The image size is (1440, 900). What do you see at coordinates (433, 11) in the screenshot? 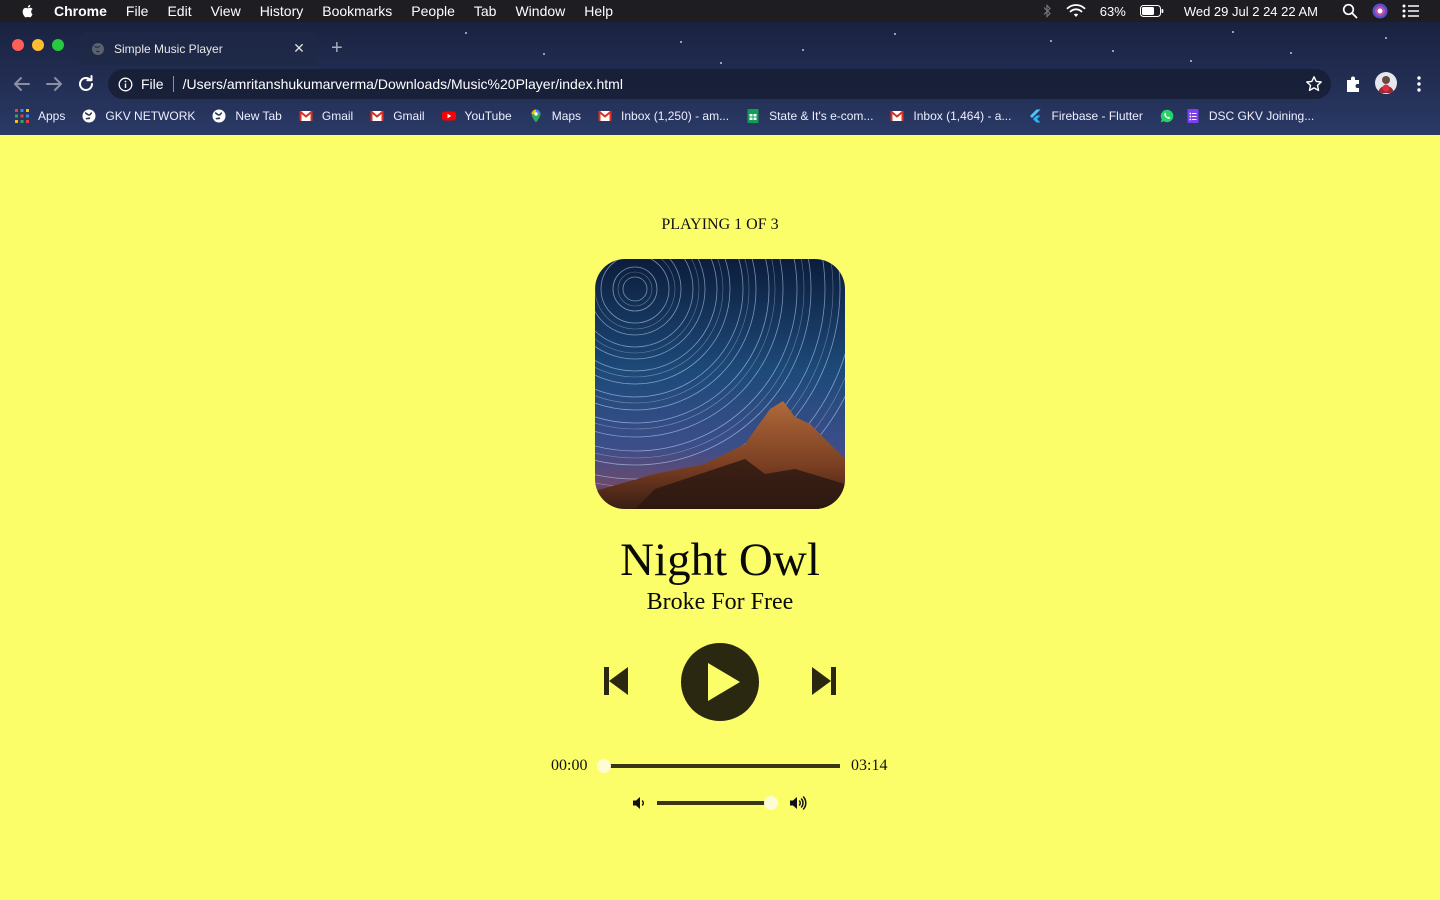
I see `menu-people: People` at bounding box center [433, 11].